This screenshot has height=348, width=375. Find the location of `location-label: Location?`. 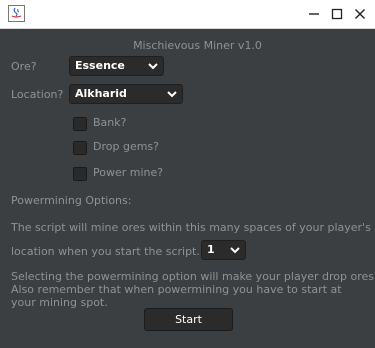

location-label: Location? is located at coordinates (37, 94).